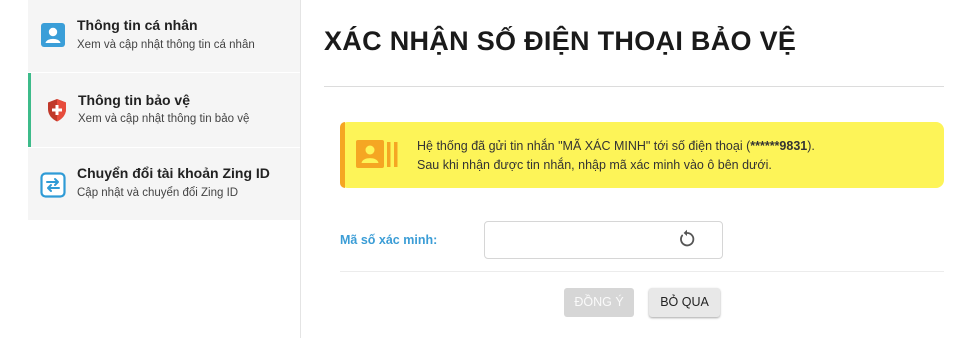 The height and width of the screenshot is (338, 967). What do you see at coordinates (684, 302) in the screenshot?
I see `skip-button: BỎ QUA` at bounding box center [684, 302].